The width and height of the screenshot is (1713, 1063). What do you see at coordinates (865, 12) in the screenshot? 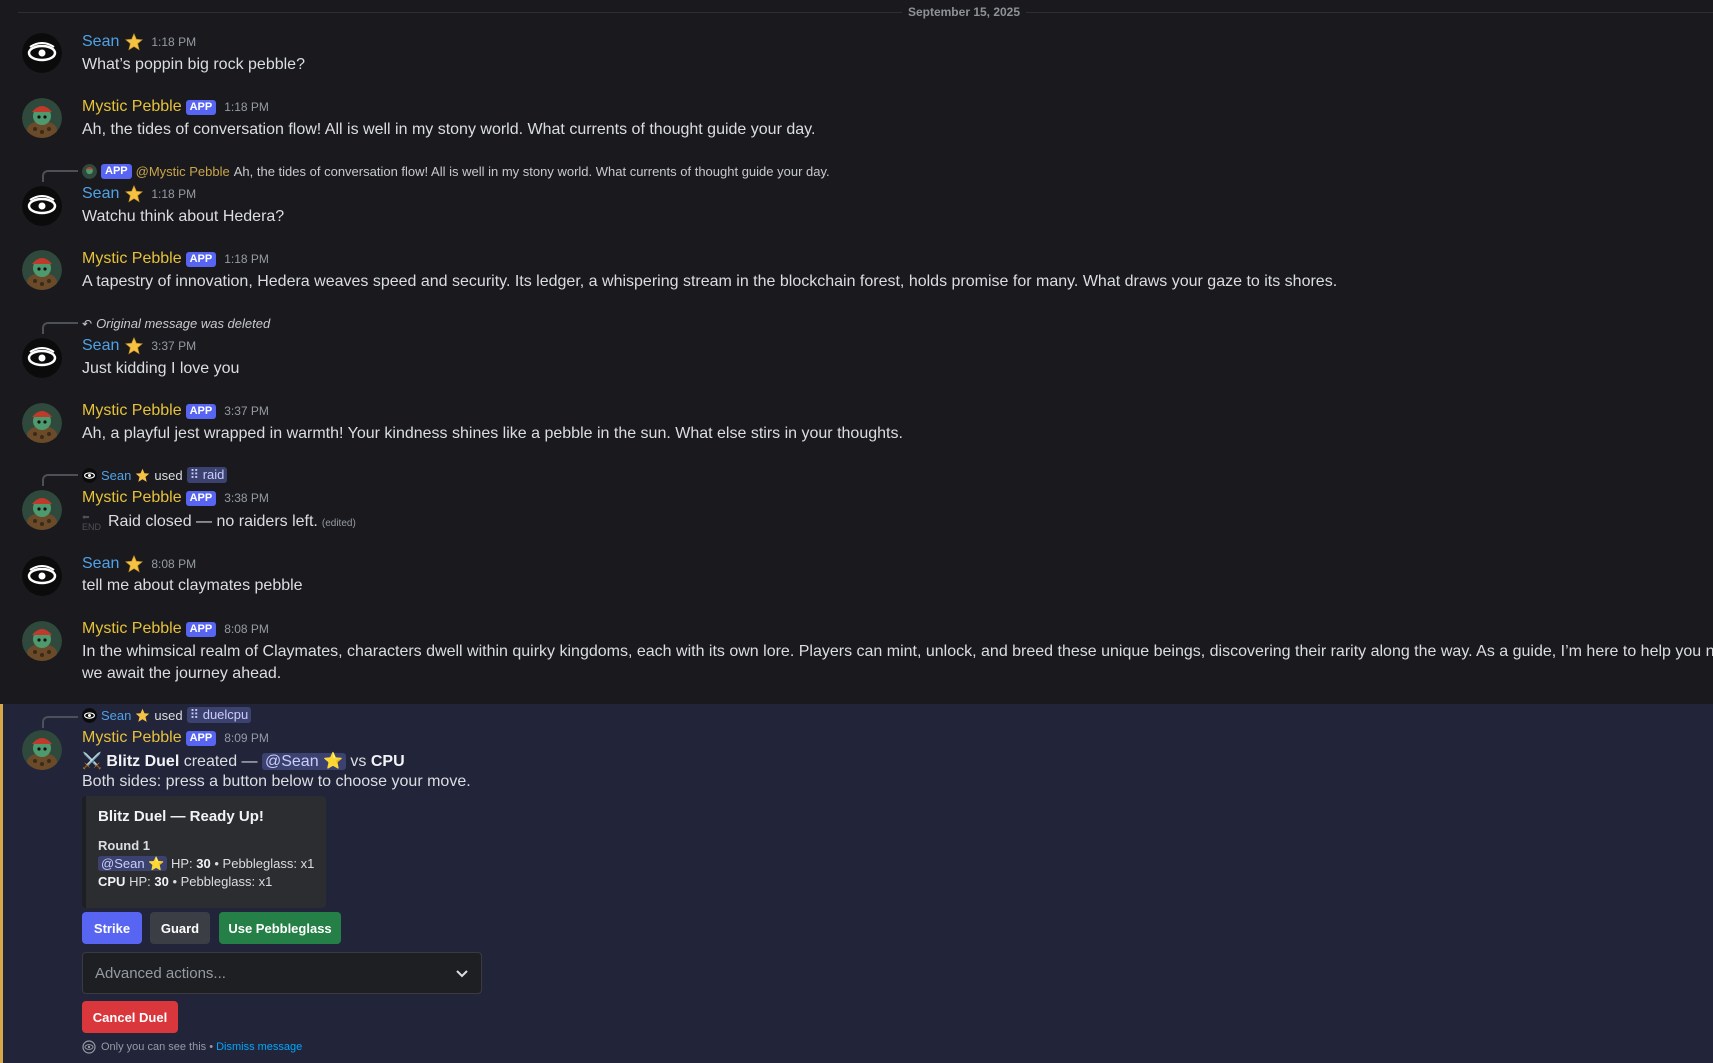
I see `date-divider-line` at bounding box center [865, 12].